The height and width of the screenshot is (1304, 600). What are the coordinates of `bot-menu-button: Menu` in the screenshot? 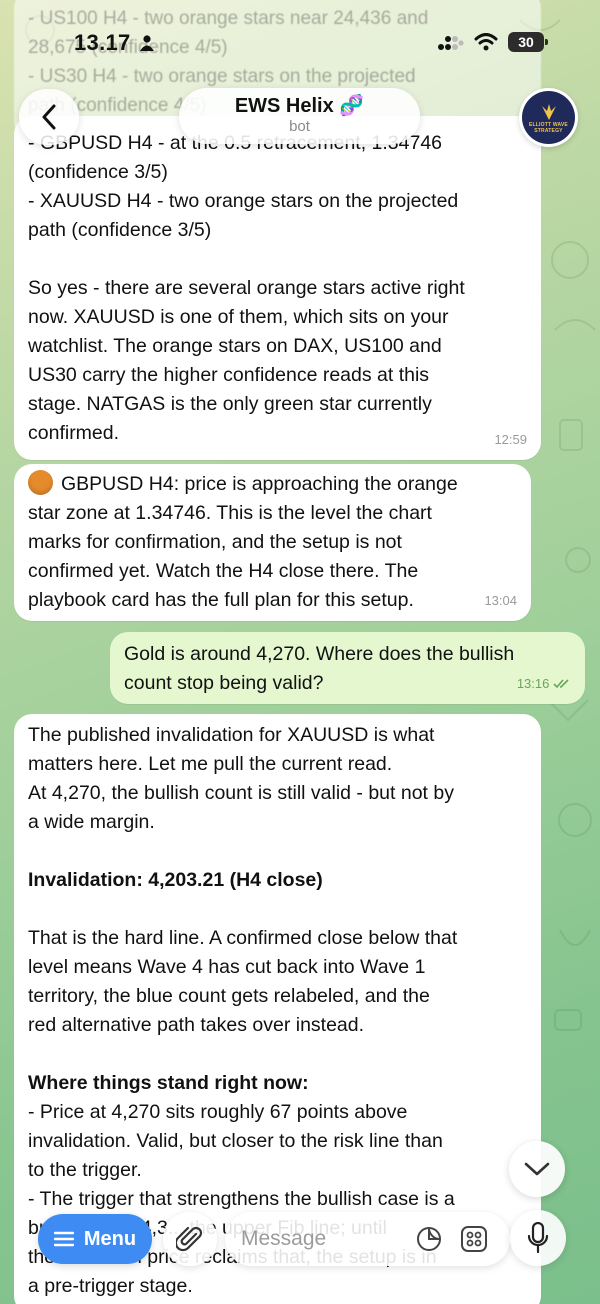 It's located at (95, 1239).